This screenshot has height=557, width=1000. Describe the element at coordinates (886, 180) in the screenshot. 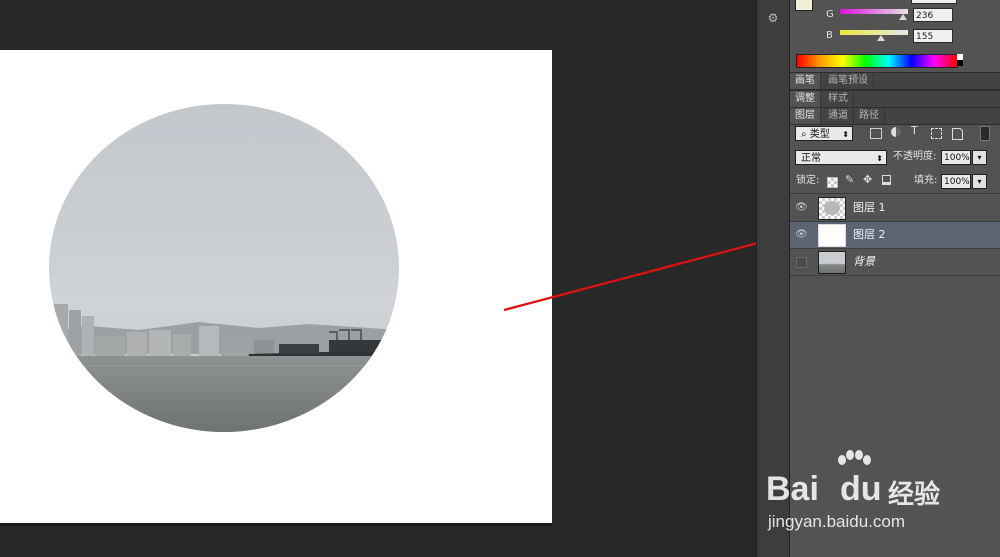

I see `lock-all-icon` at that location.